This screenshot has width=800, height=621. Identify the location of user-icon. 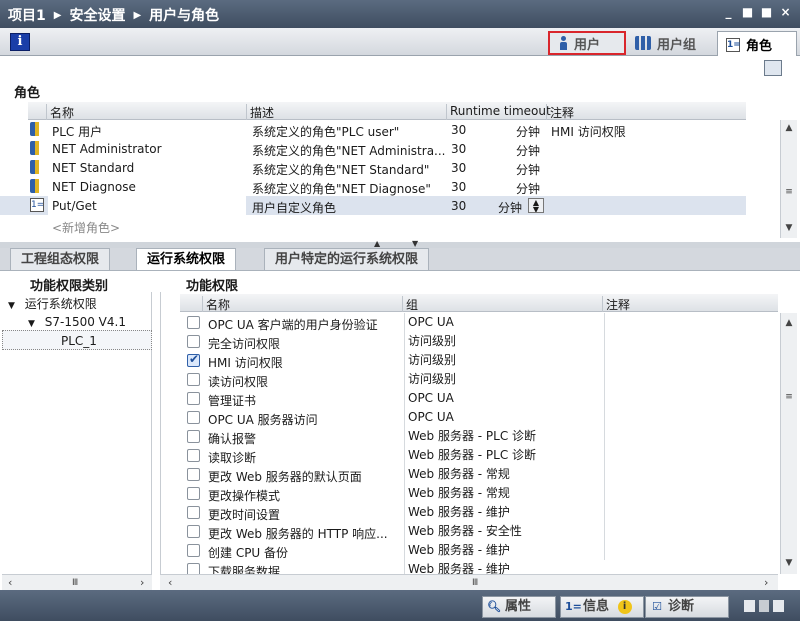
(563, 43).